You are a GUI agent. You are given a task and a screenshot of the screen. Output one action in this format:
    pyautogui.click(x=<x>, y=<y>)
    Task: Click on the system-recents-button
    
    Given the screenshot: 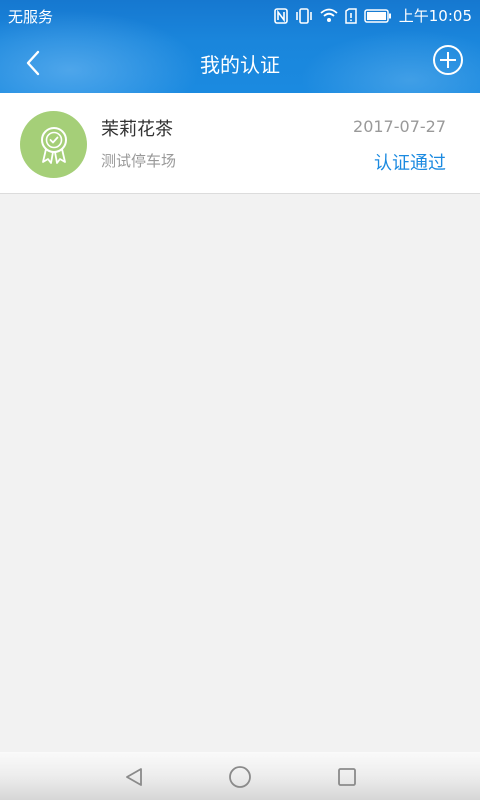 What is the action you would take?
    pyautogui.click(x=347, y=777)
    